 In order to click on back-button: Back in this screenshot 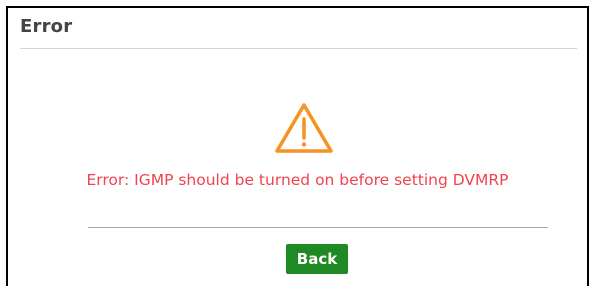, I will do `click(317, 259)`.